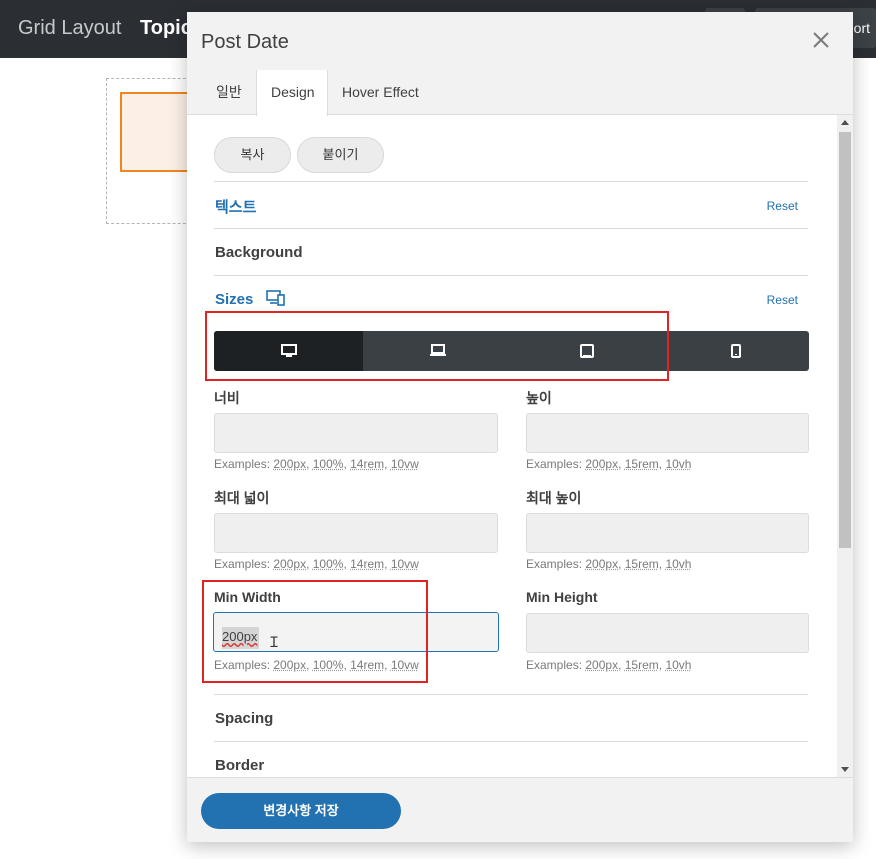 The image size is (876, 859). I want to click on responsive-devices-icon, so click(276, 300).